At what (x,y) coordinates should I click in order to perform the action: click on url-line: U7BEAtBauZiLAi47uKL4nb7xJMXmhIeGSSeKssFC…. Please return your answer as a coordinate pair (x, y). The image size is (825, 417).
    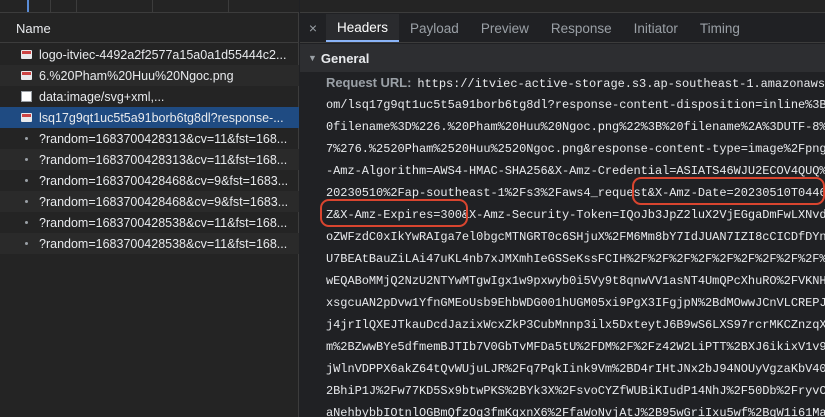
    Looking at the image, I should click on (575, 259).